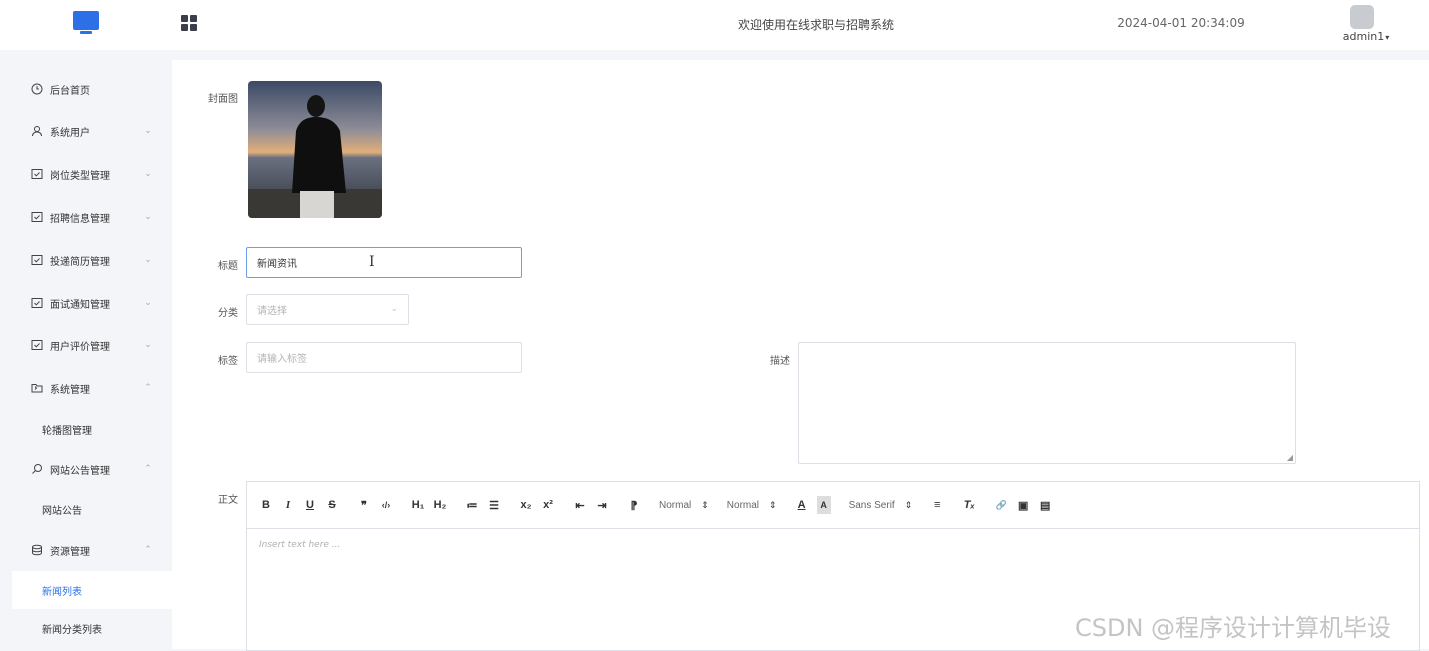 This screenshot has width=1429, height=651. I want to click on watermark: CSDN @程序设计计算机毕设, so click(1233, 628).